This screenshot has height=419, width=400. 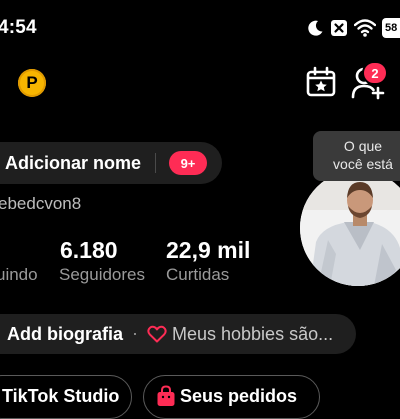 What do you see at coordinates (65, 334) in the screenshot?
I see `add-bio-label: Add biografia` at bounding box center [65, 334].